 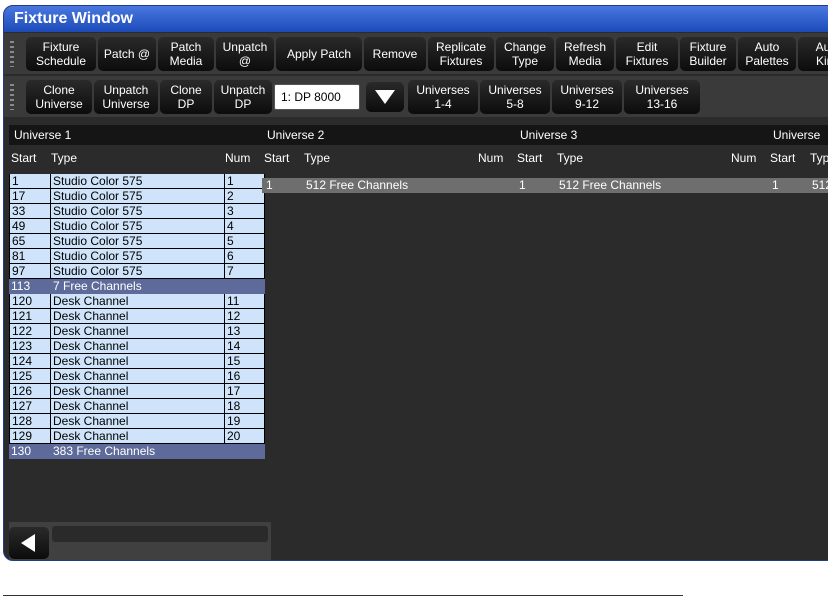 I want to click on start-cell: 17, so click(x=30, y=196).